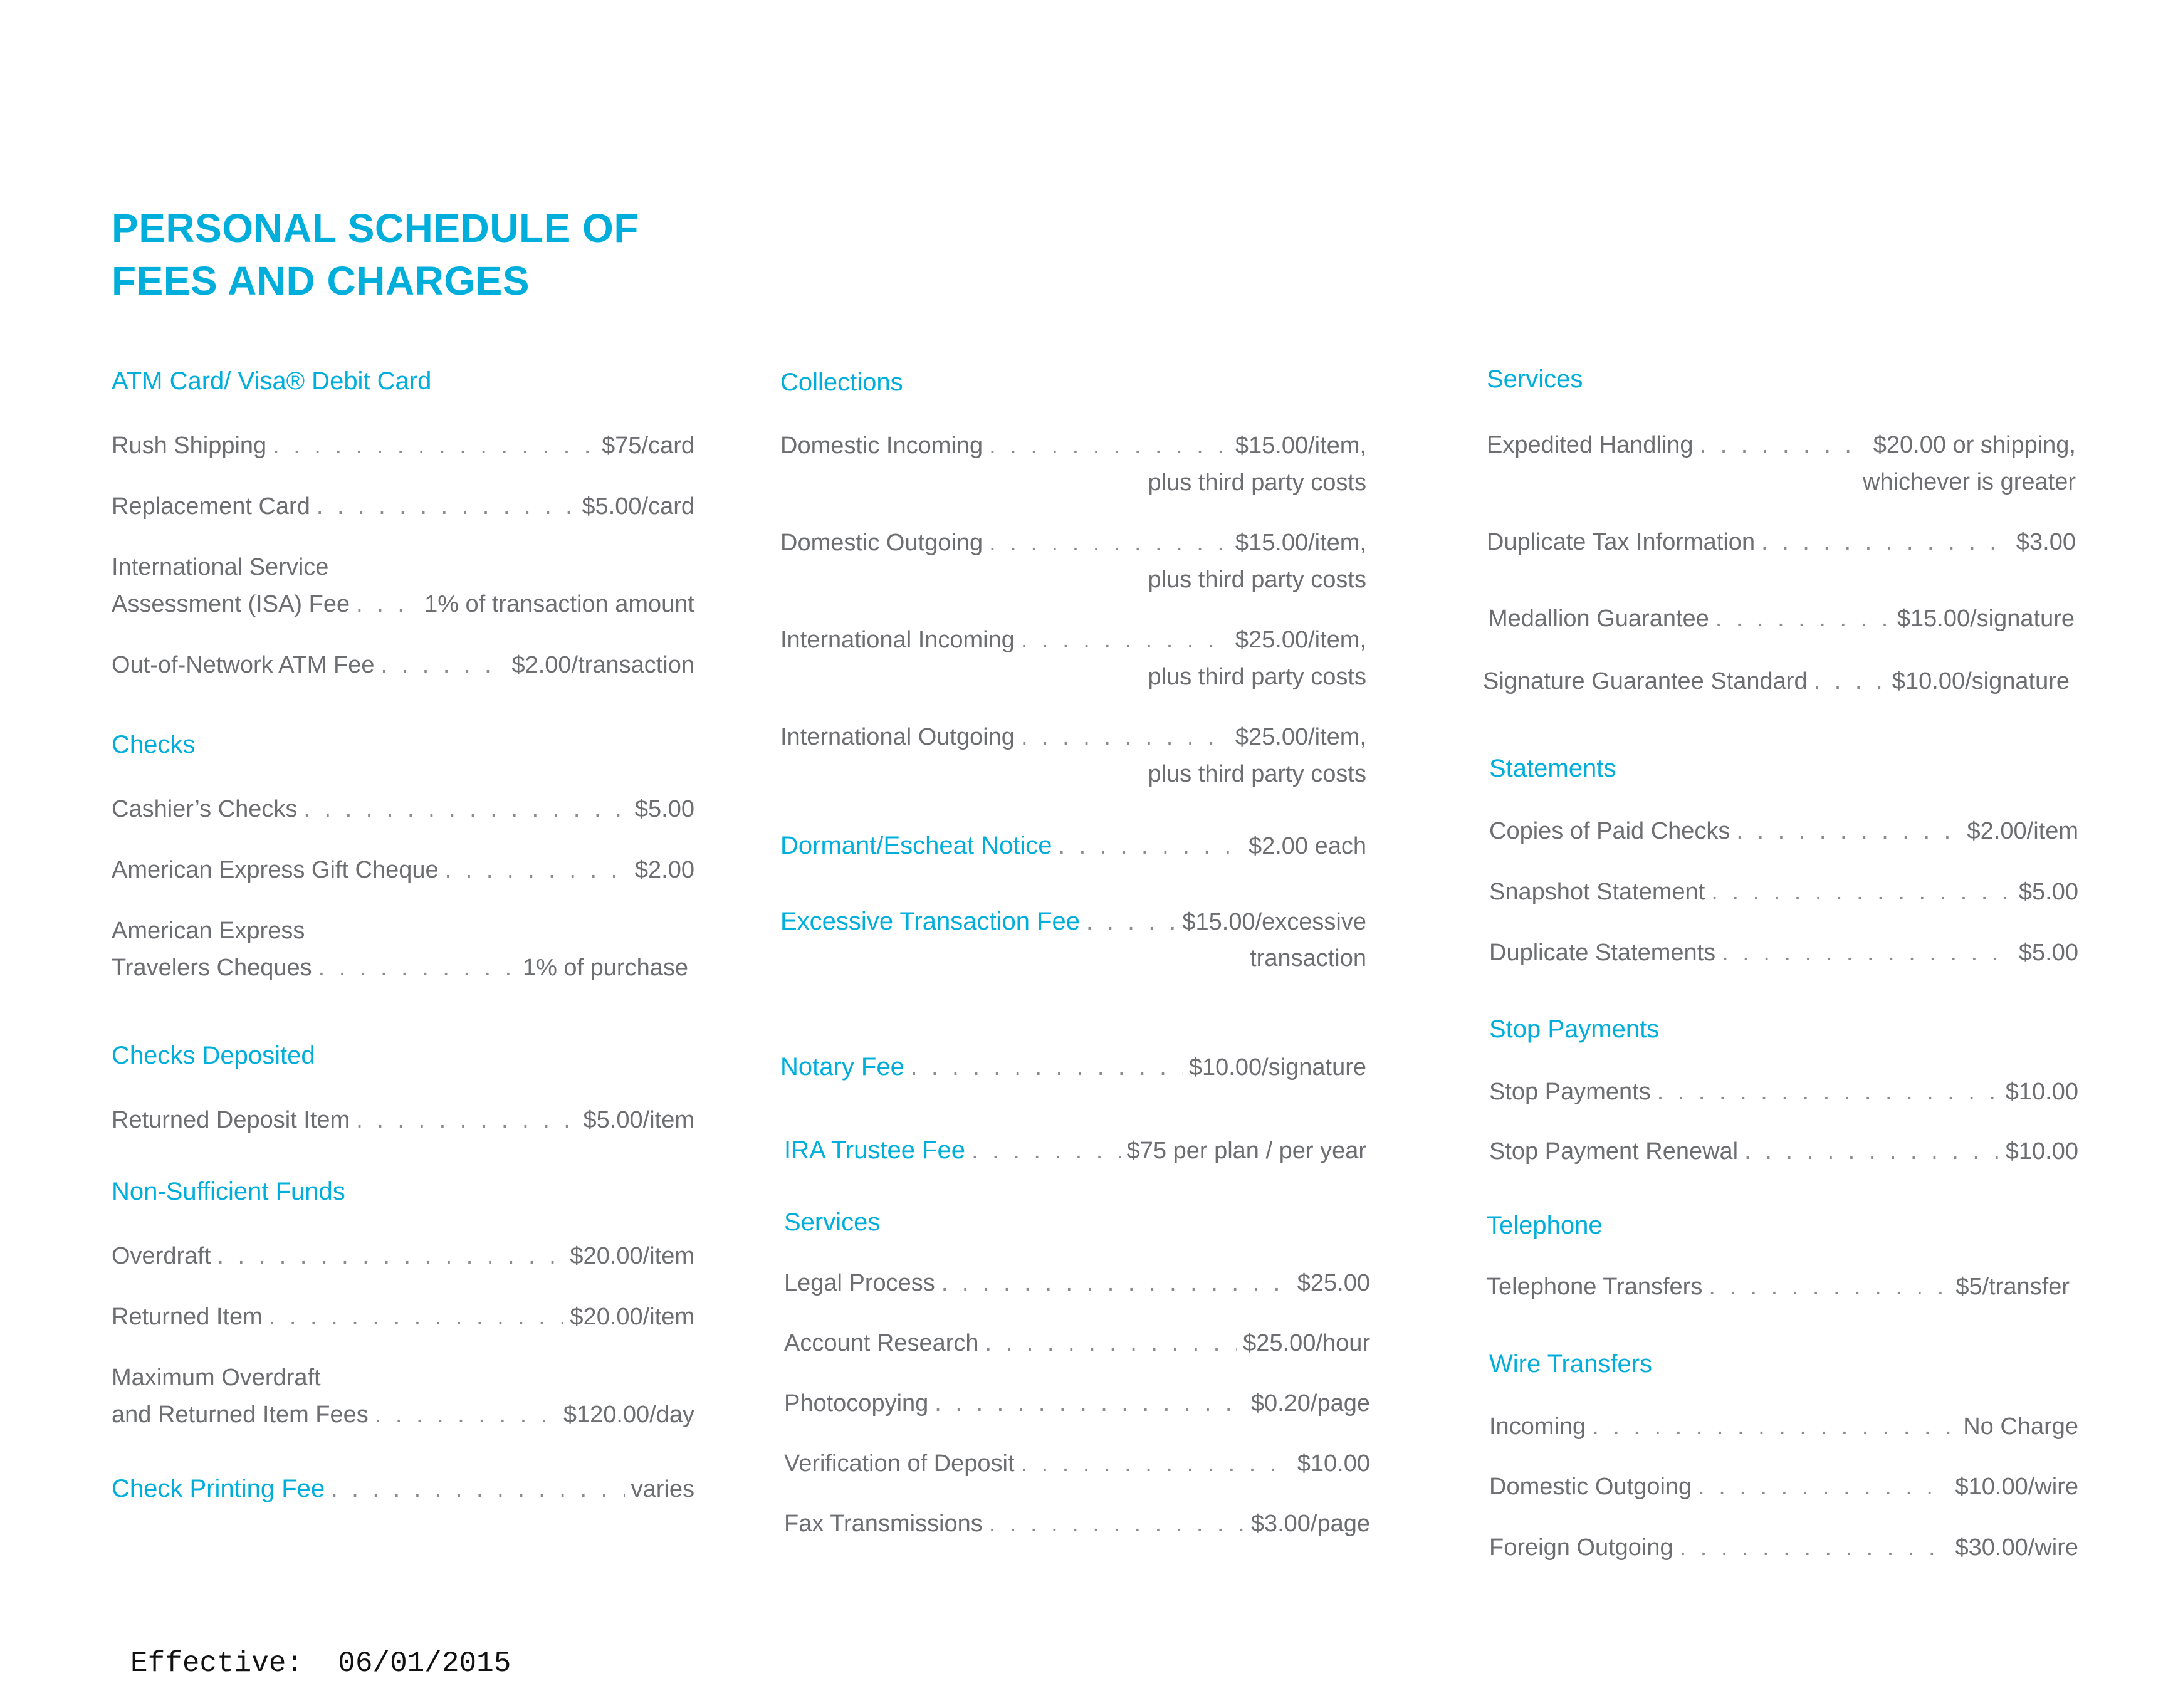 Image resolution: width=2178 pixels, height=1708 pixels. I want to click on fee-label: Duplicate Tax Information, so click(1621, 542).